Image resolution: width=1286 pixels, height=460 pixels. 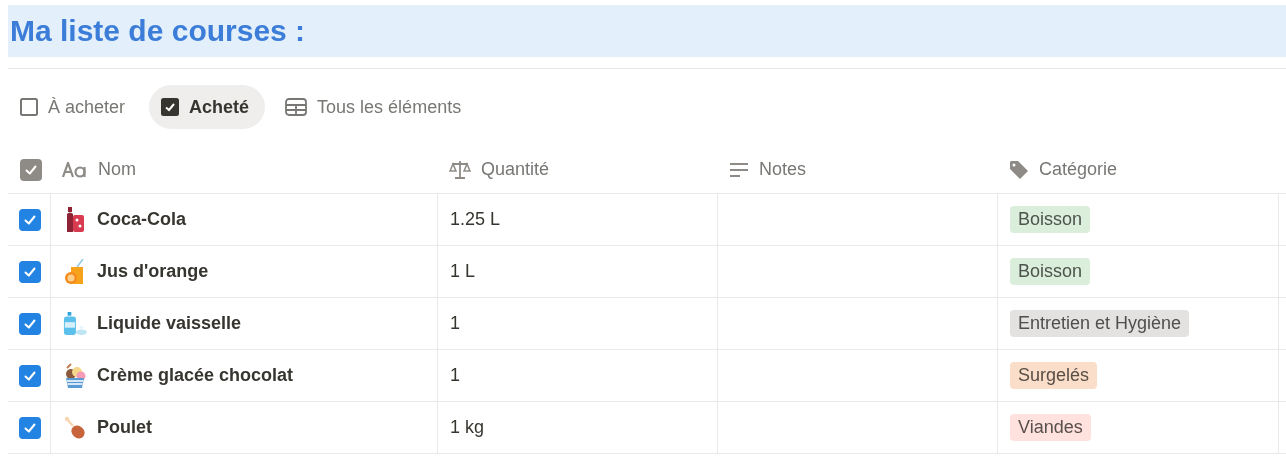 I want to click on page-title: Ma liste de courses :, so click(x=647, y=31).